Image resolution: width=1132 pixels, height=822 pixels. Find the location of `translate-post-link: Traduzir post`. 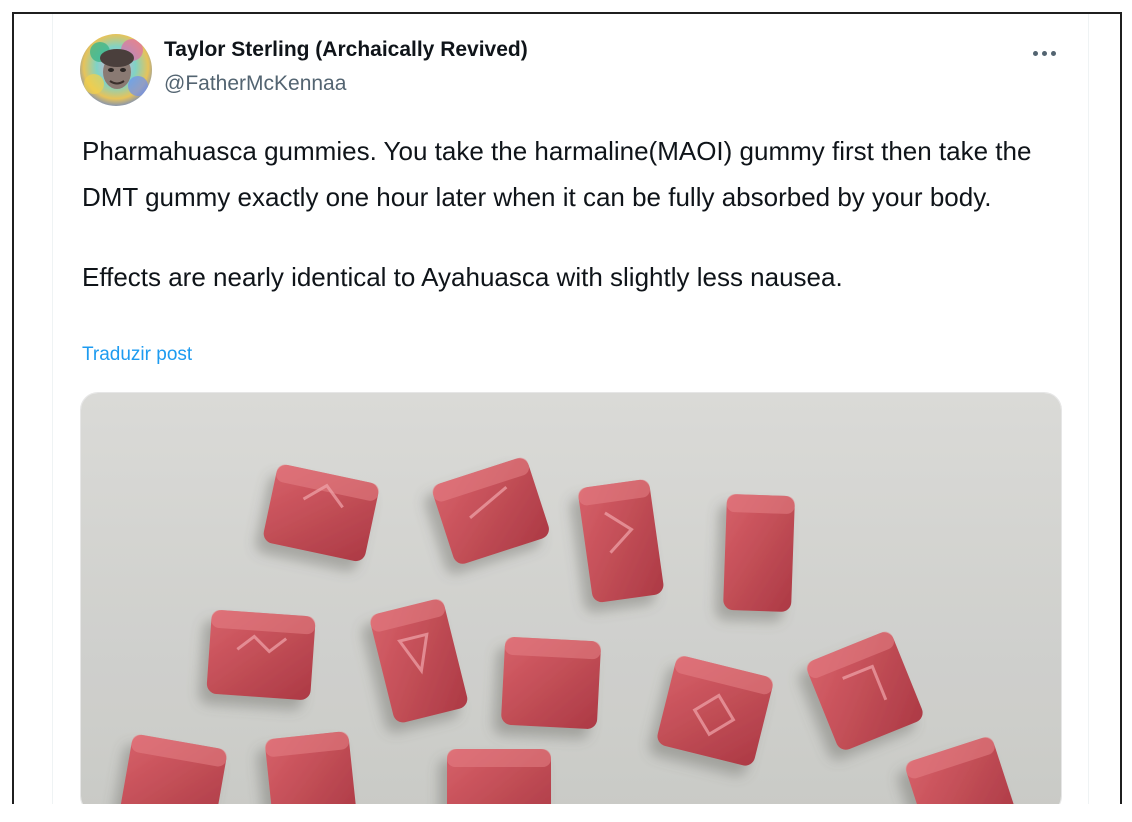

translate-post-link: Traduzir post is located at coordinates (137, 355).